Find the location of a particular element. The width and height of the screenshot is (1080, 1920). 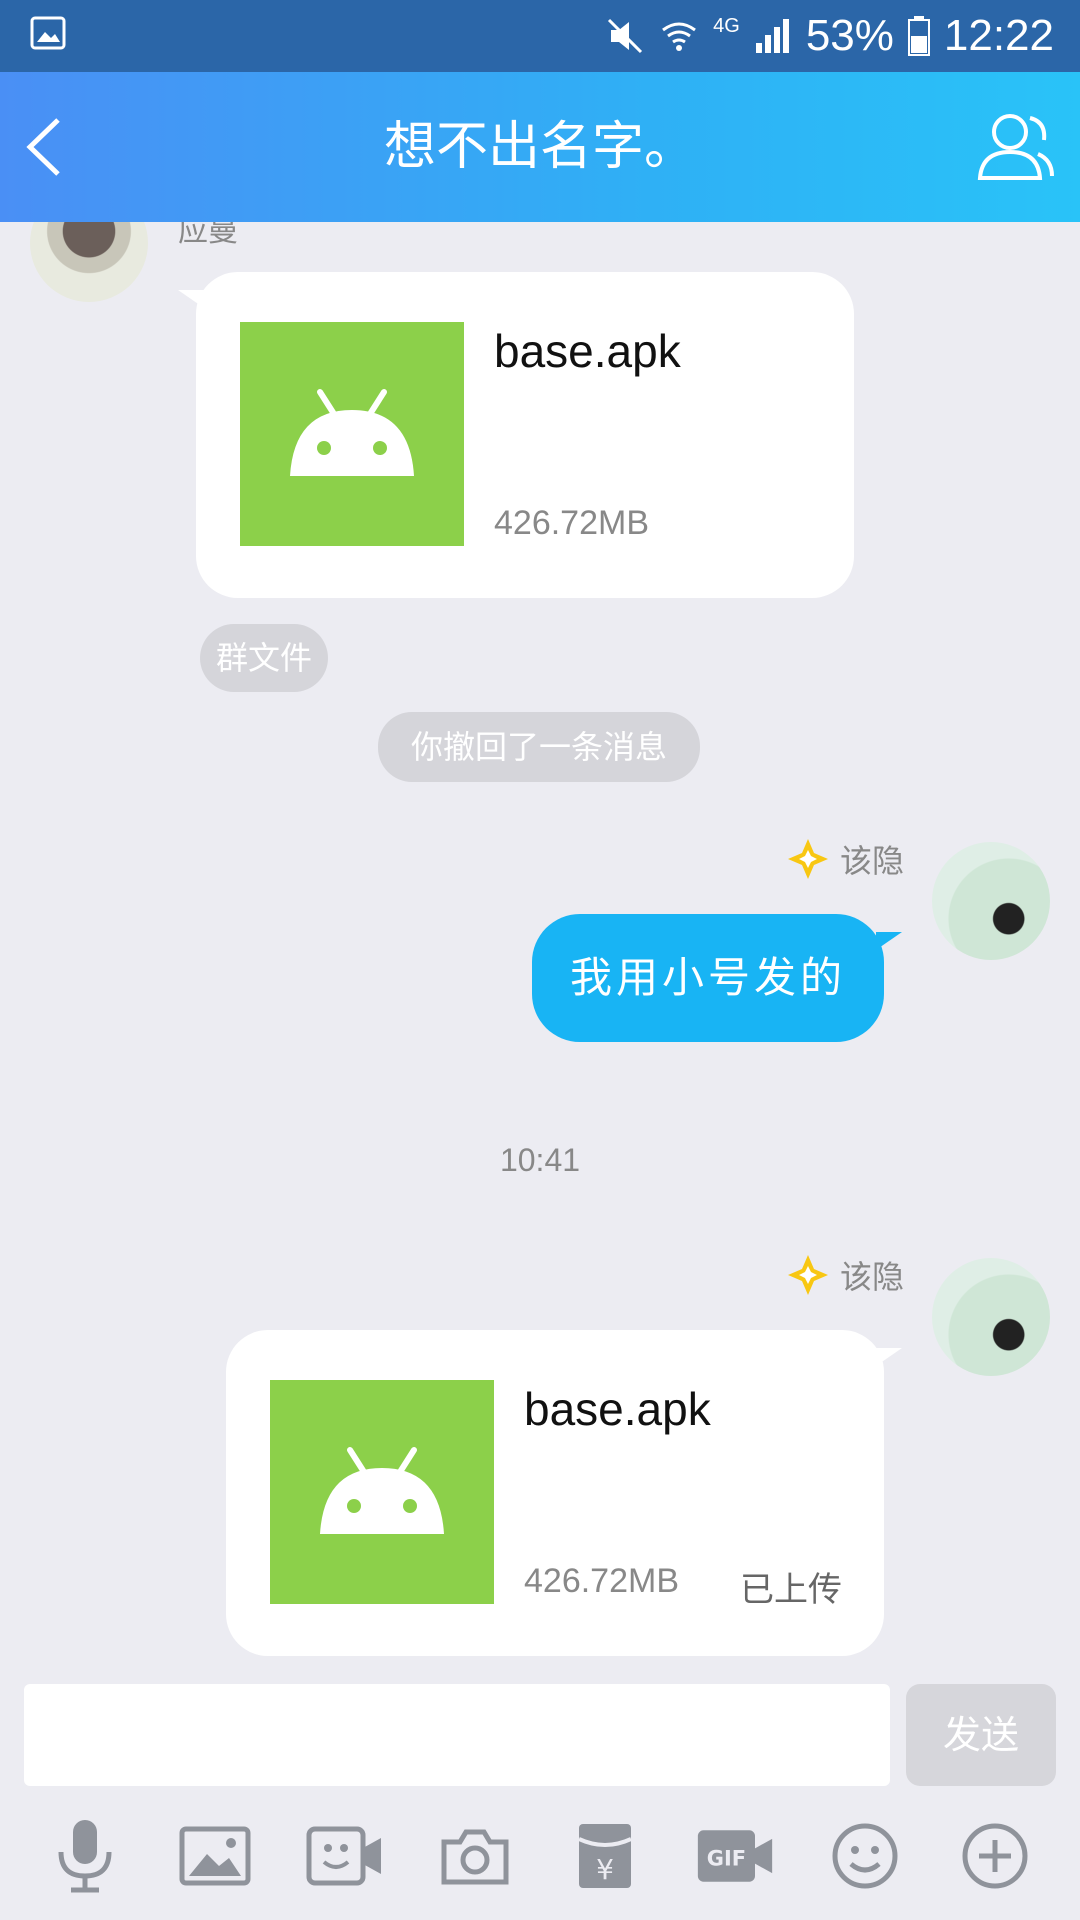

message-input-bar: 发送 is located at coordinates (540, 1737).